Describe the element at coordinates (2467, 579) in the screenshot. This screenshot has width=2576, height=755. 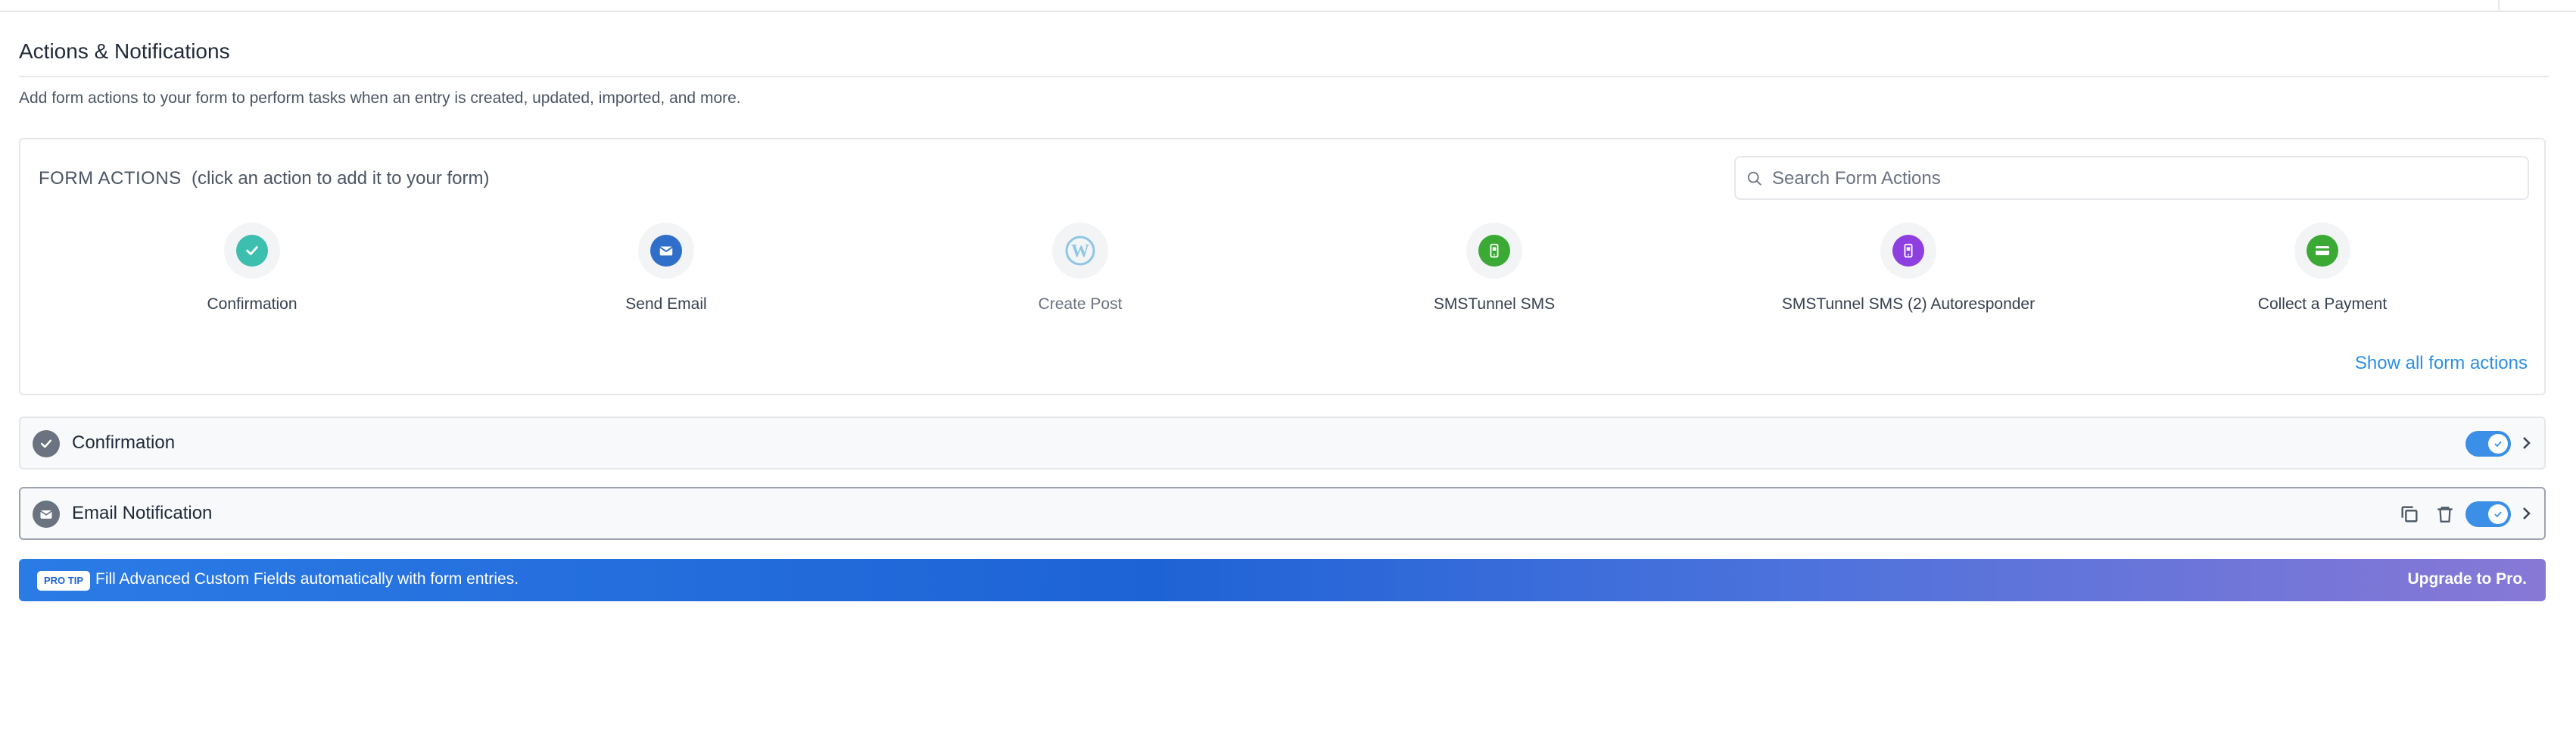
I see `upgrade-to-pro-link: Upgrade to Pro.` at that location.